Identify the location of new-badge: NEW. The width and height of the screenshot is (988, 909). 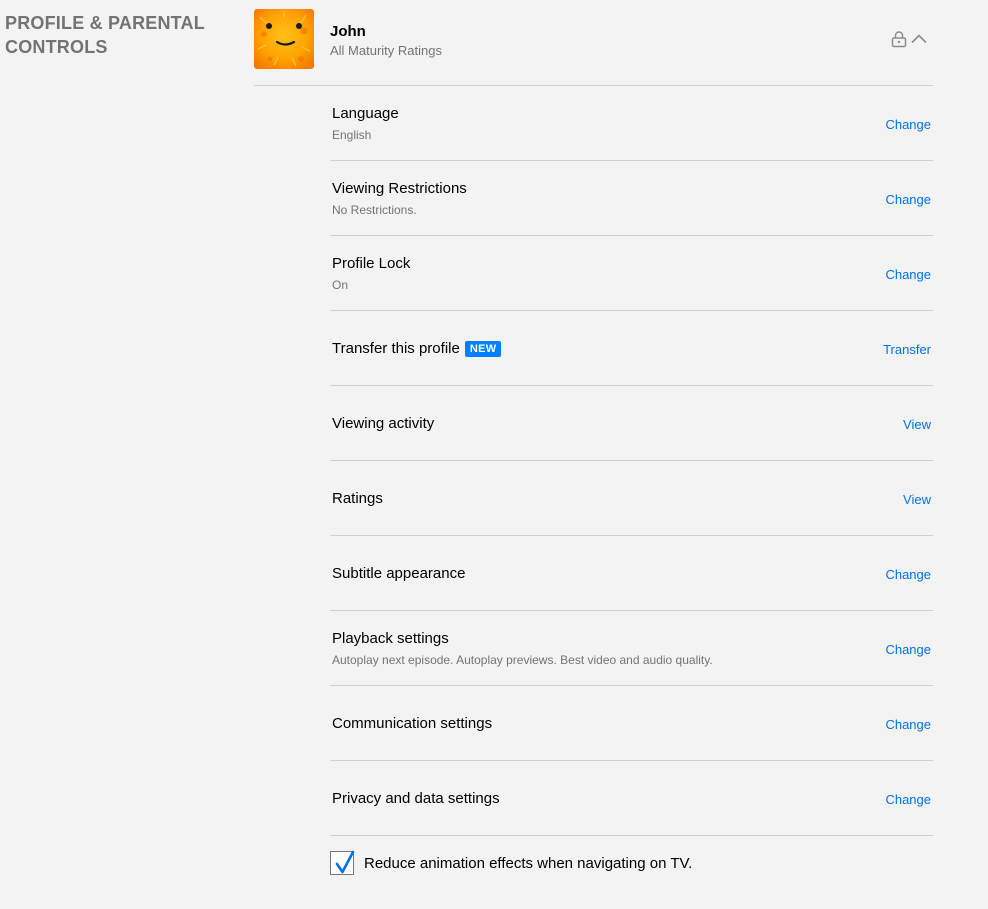
(483, 349).